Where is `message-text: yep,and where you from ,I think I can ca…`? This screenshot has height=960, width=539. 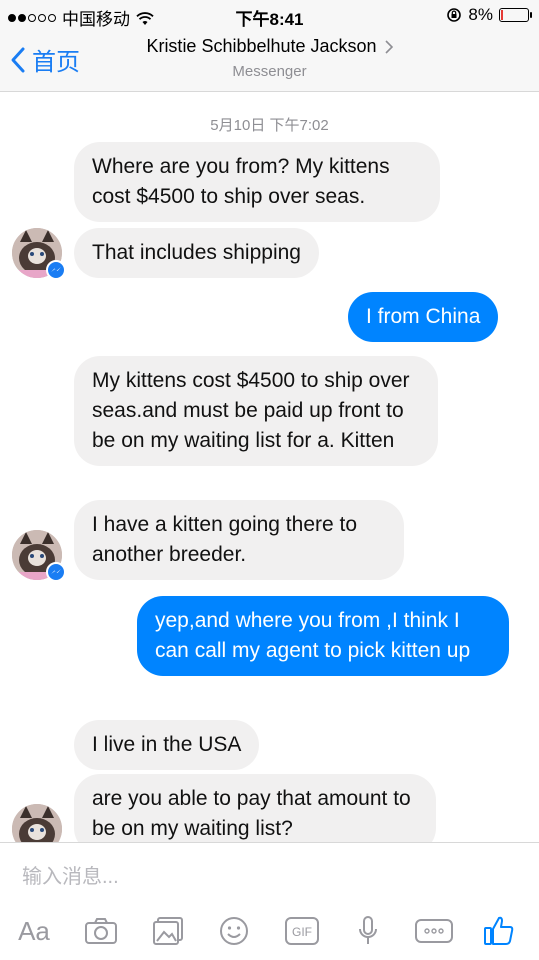 message-text: yep,and where you from ,I think I can ca… is located at coordinates (313, 635).